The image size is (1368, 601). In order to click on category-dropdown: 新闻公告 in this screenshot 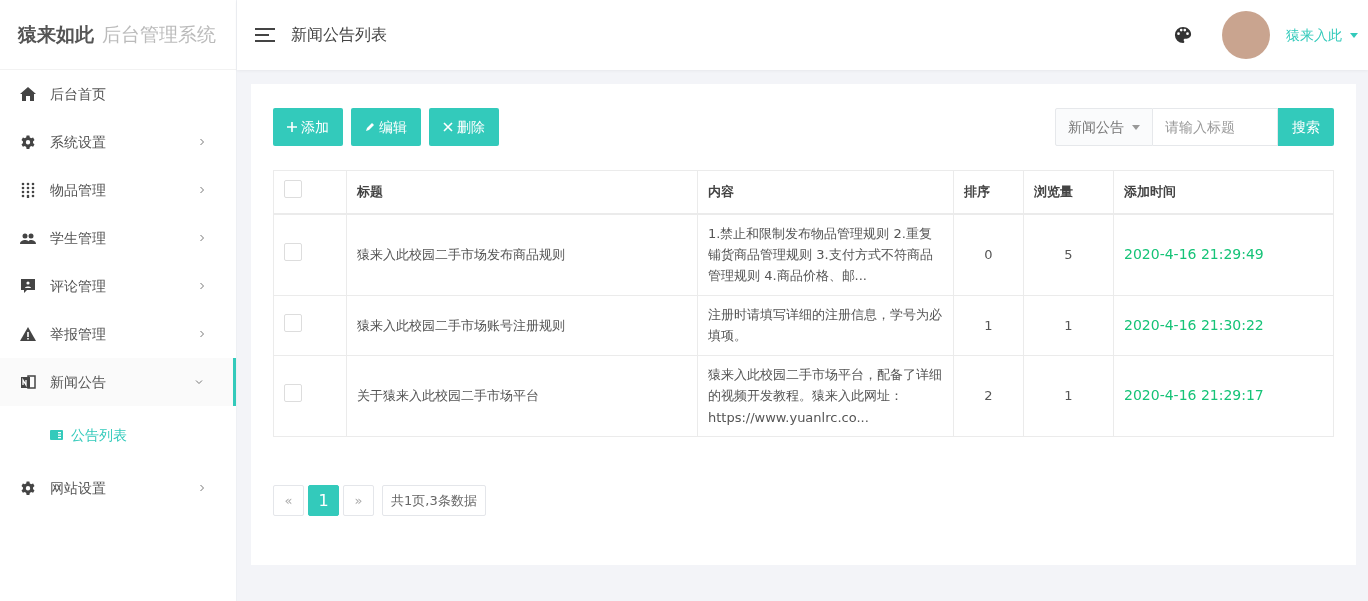, I will do `click(1104, 127)`.